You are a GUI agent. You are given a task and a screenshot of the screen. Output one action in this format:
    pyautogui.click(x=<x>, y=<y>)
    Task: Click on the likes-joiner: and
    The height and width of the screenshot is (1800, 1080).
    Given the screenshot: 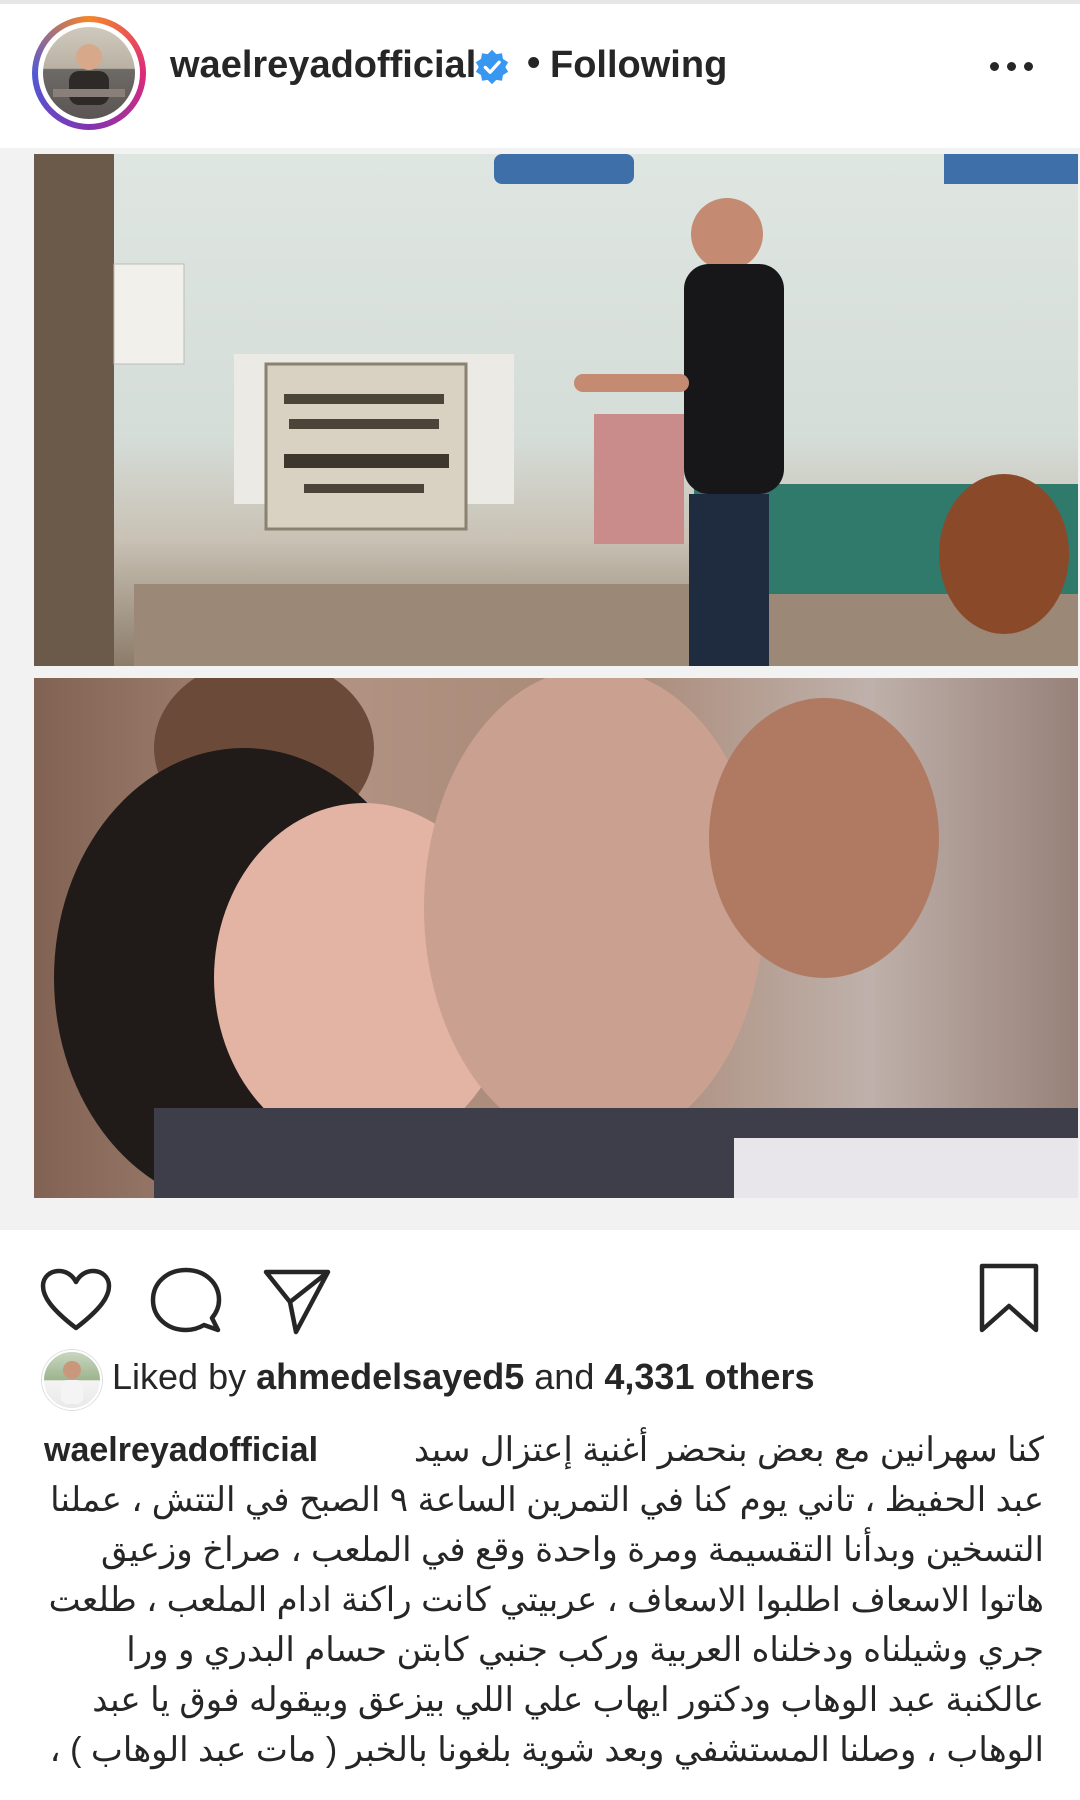 What is the action you would take?
    pyautogui.click(x=564, y=1376)
    